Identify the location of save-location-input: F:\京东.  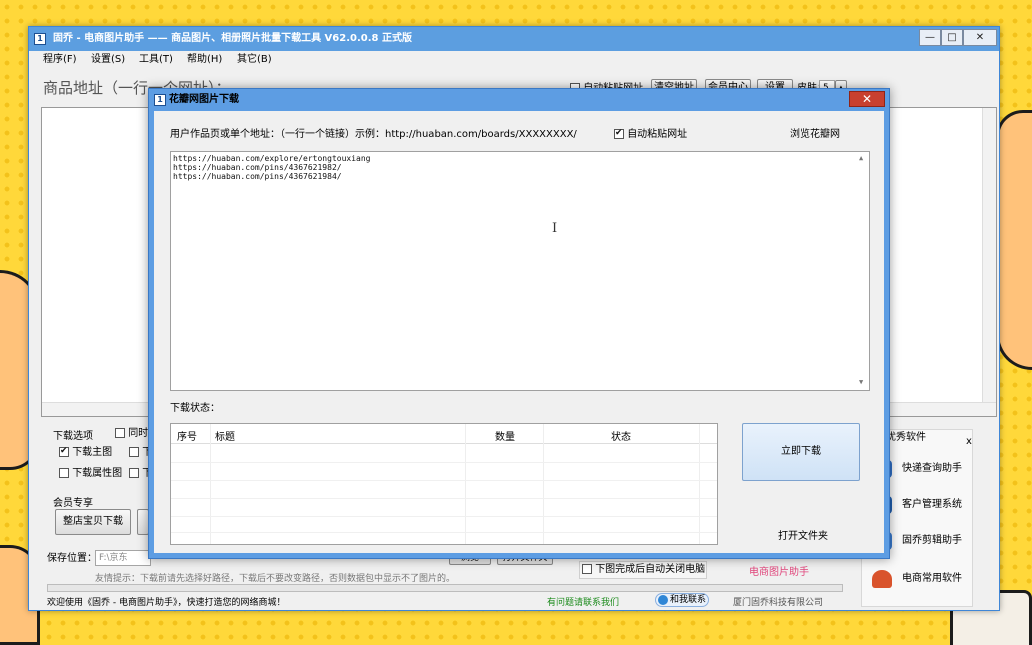
(123, 558).